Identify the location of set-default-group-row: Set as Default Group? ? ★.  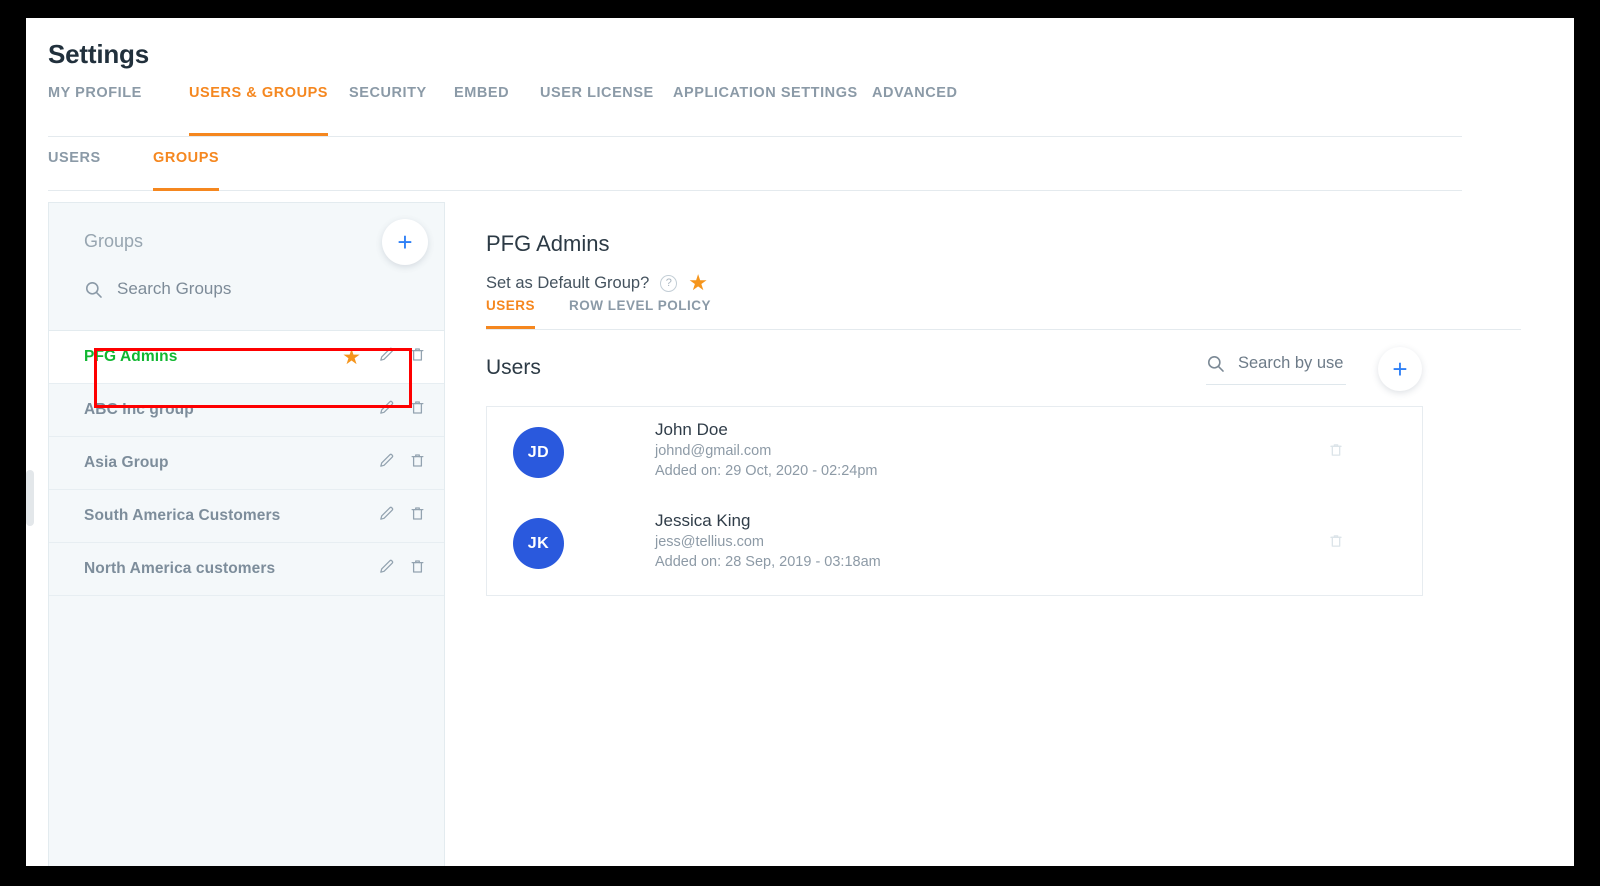
(597, 283).